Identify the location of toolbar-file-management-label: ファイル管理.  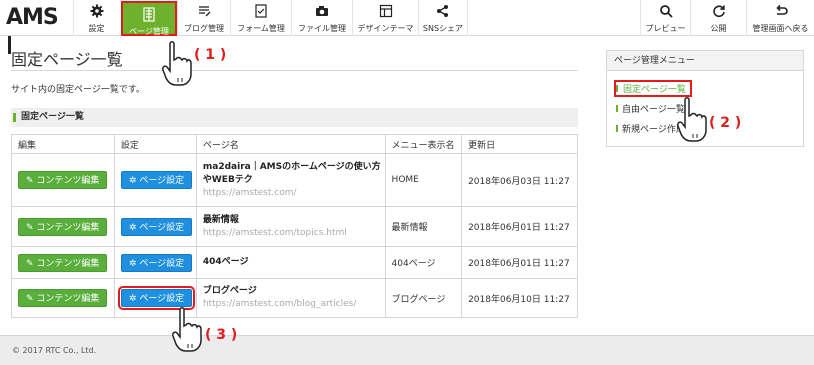
(322, 28).